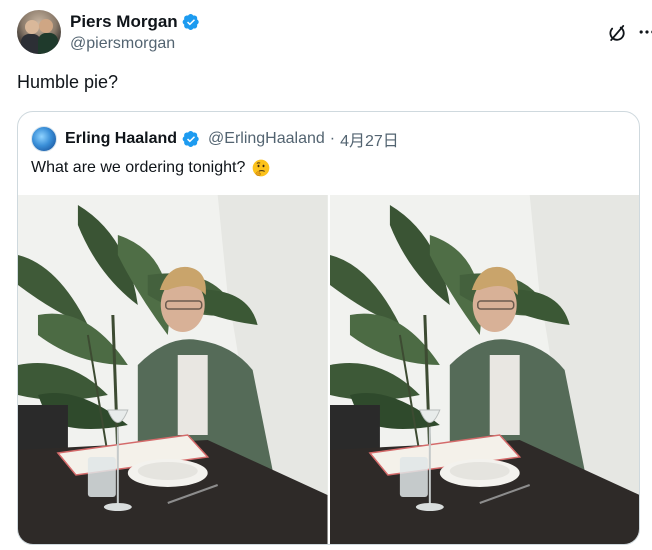 This screenshot has height=550, width=652. What do you see at coordinates (334, 34) in the screenshot?
I see `tweet-header: Piers Morgan @piersmorgan` at bounding box center [334, 34].